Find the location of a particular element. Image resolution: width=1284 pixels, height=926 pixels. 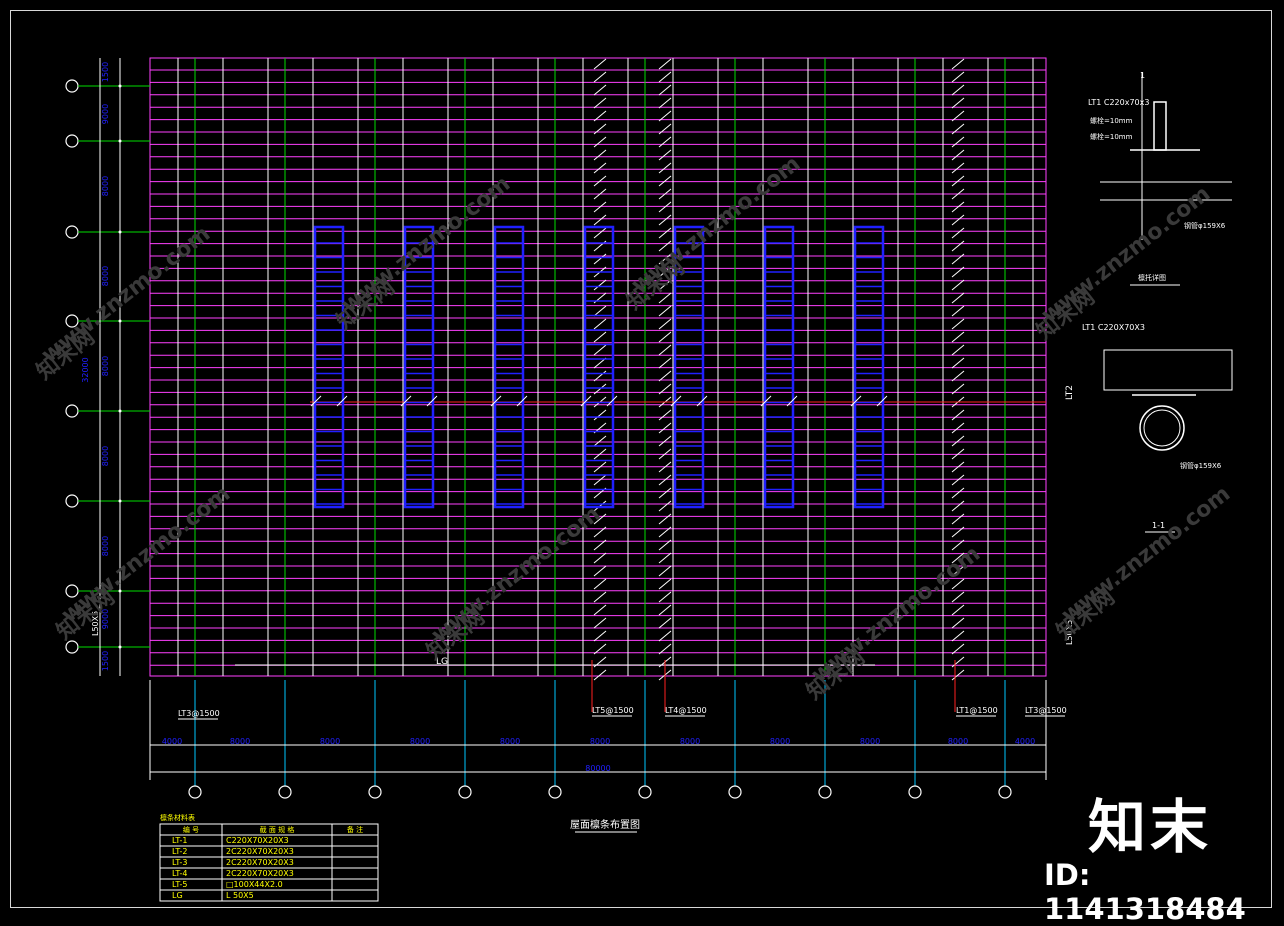

detail2-pipe-inner is located at coordinates (1162, 428).